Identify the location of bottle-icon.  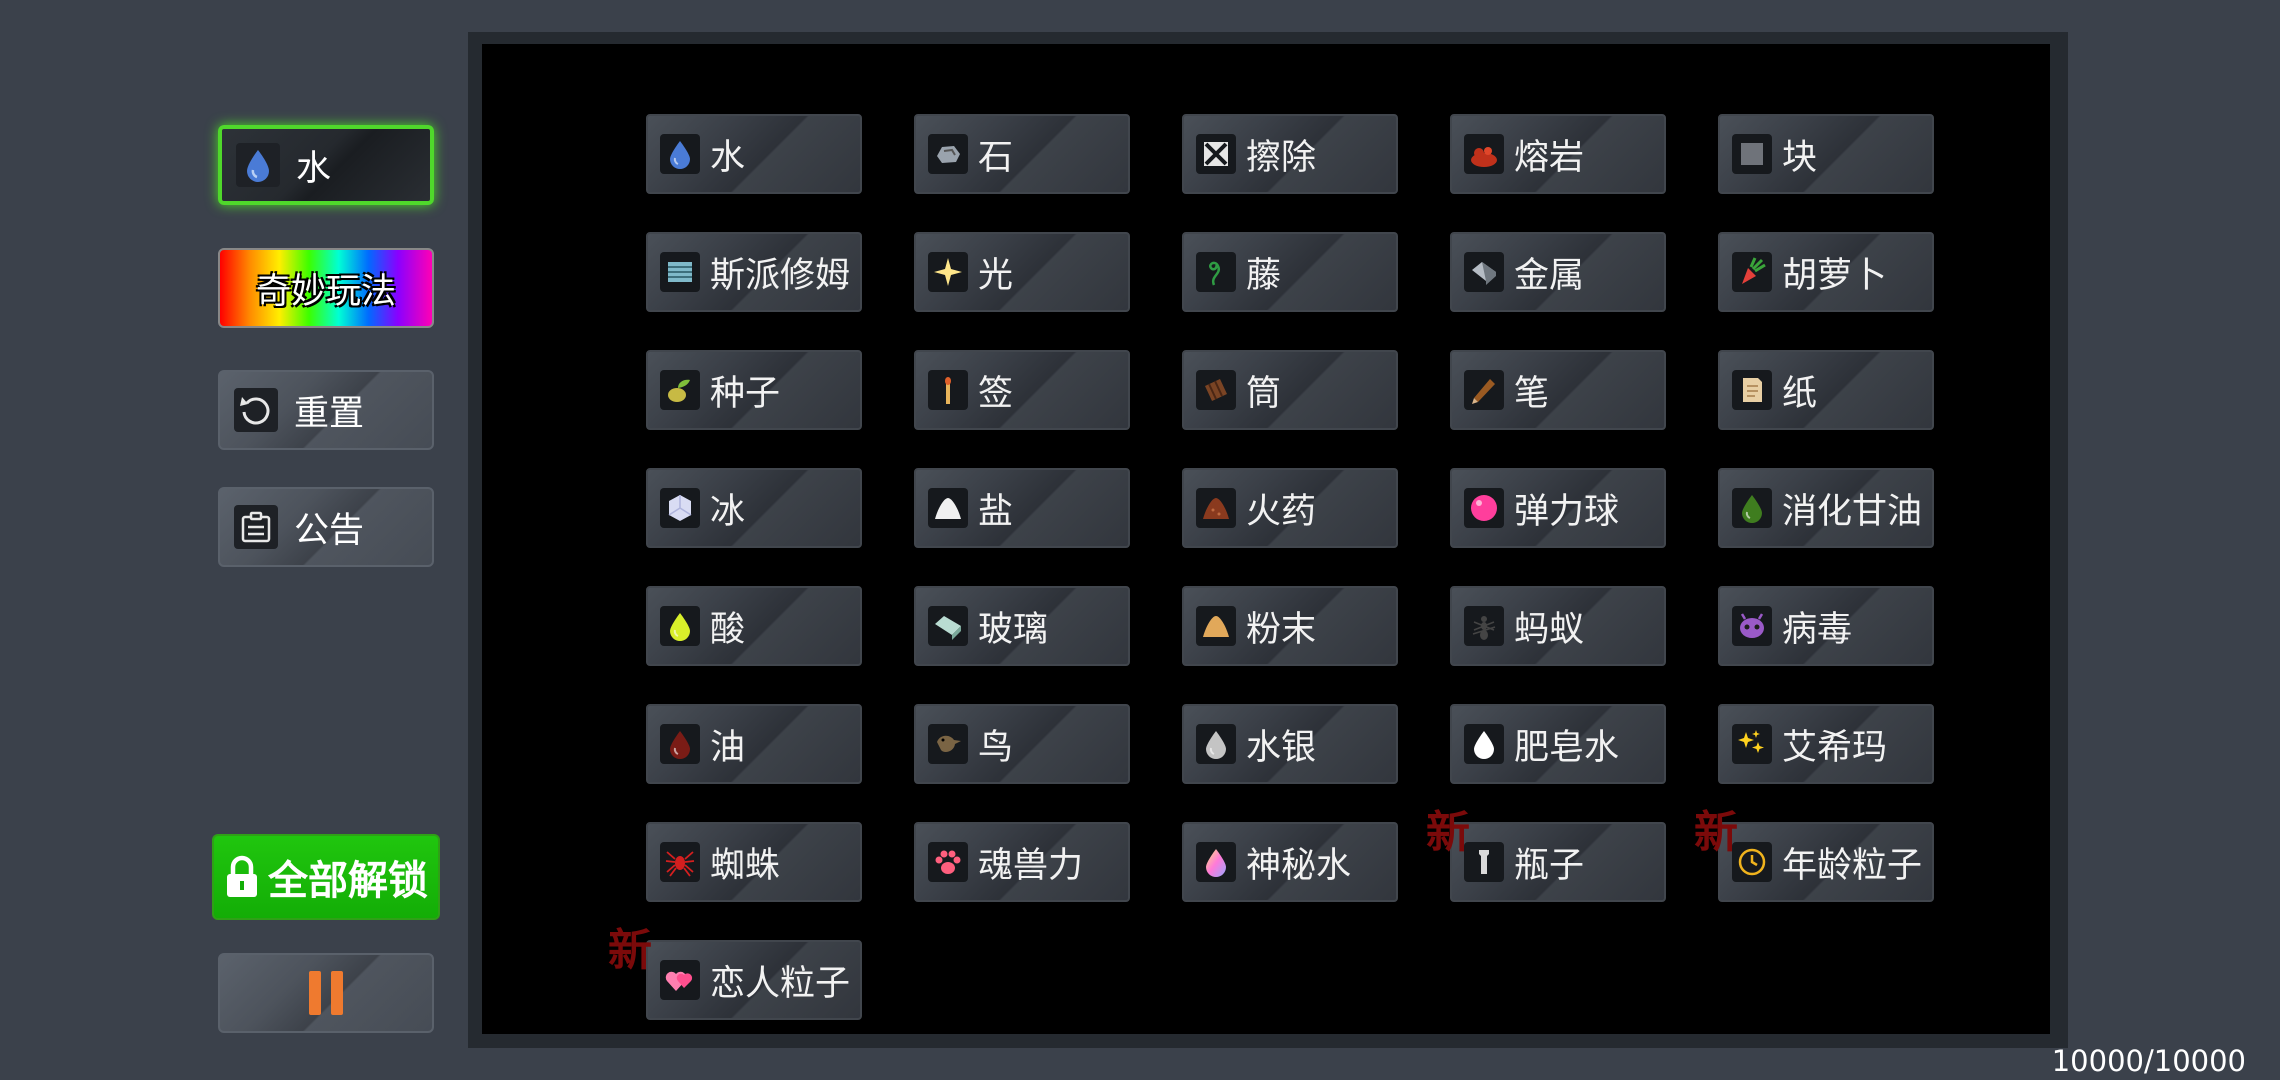
(1484, 862).